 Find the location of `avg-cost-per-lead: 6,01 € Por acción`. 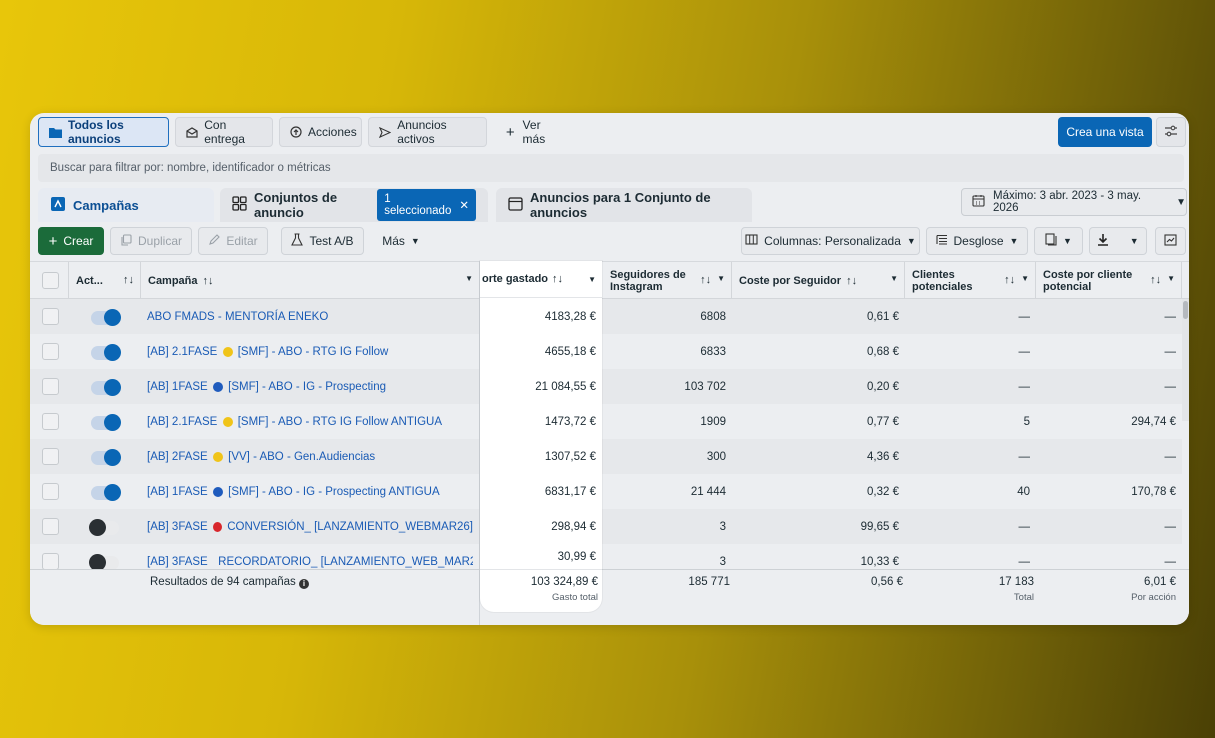

avg-cost-per-lead: 6,01 € Por acción is located at coordinates (1153, 589).